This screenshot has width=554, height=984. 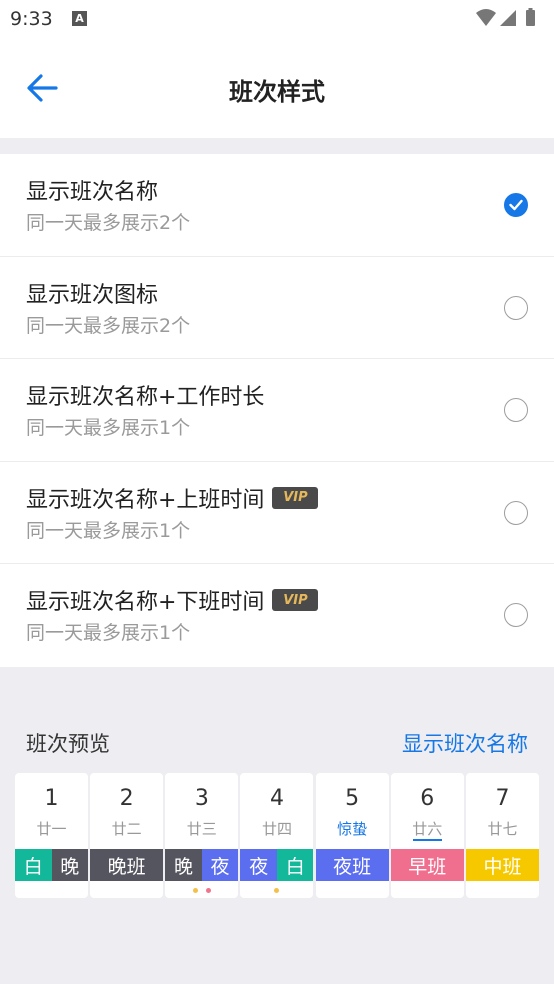 What do you see at coordinates (352, 798) in the screenshot?
I see `day-number: 5` at bounding box center [352, 798].